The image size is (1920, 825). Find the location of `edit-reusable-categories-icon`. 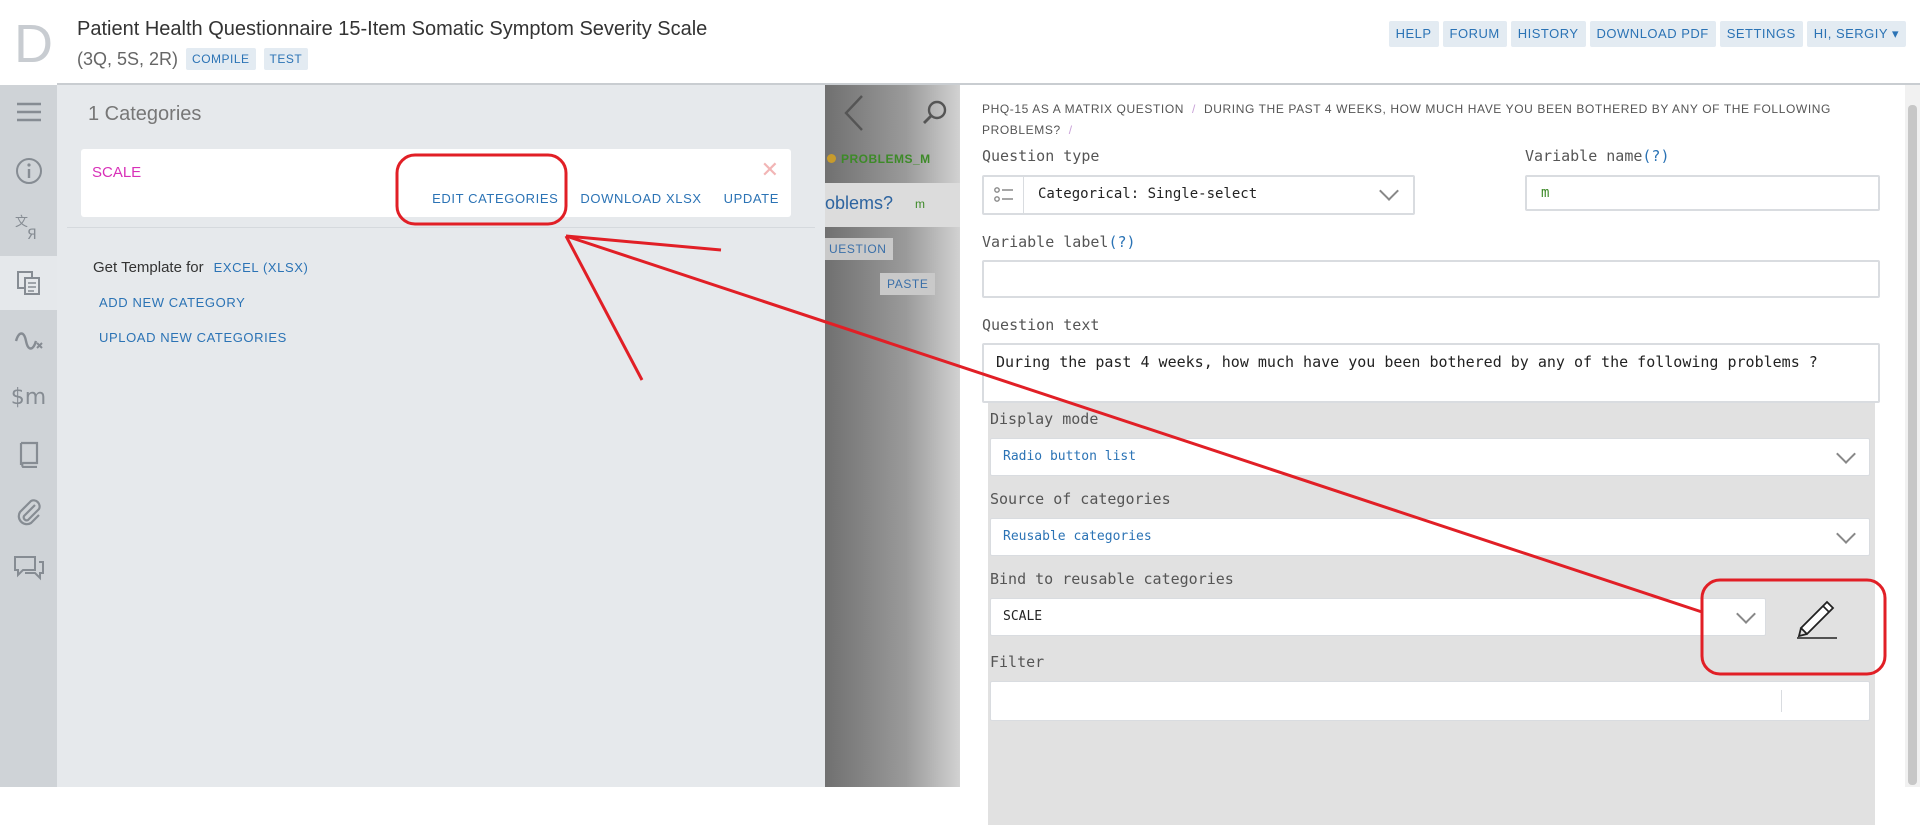

edit-reusable-categories-icon is located at coordinates (1816, 619).